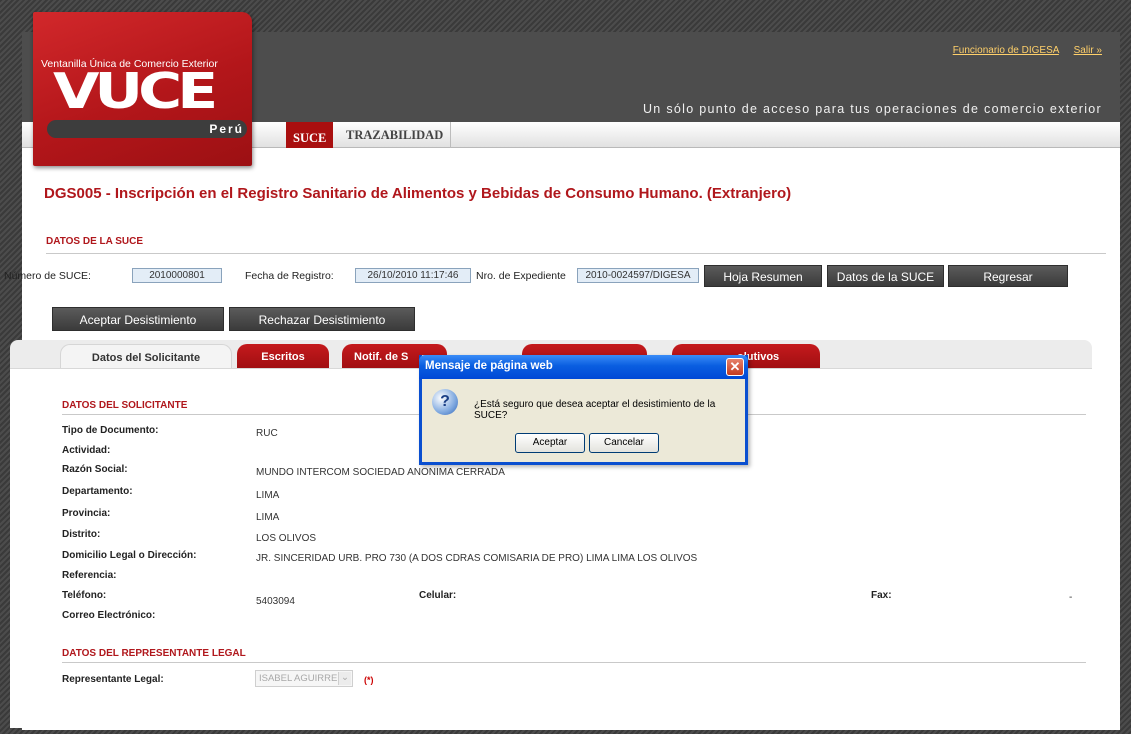 The width and height of the screenshot is (1131, 734). Describe the element at coordinates (574, 655) in the screenshot. I see `section-title-representante: DATOS DEL REPRESENTANTE LEGAL` at that location.